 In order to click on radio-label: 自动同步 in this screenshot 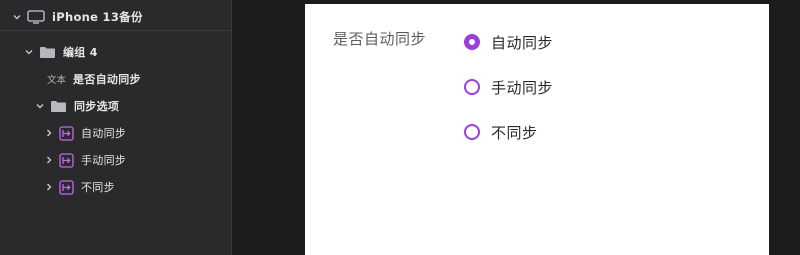, I will do `click(522, 42)`.